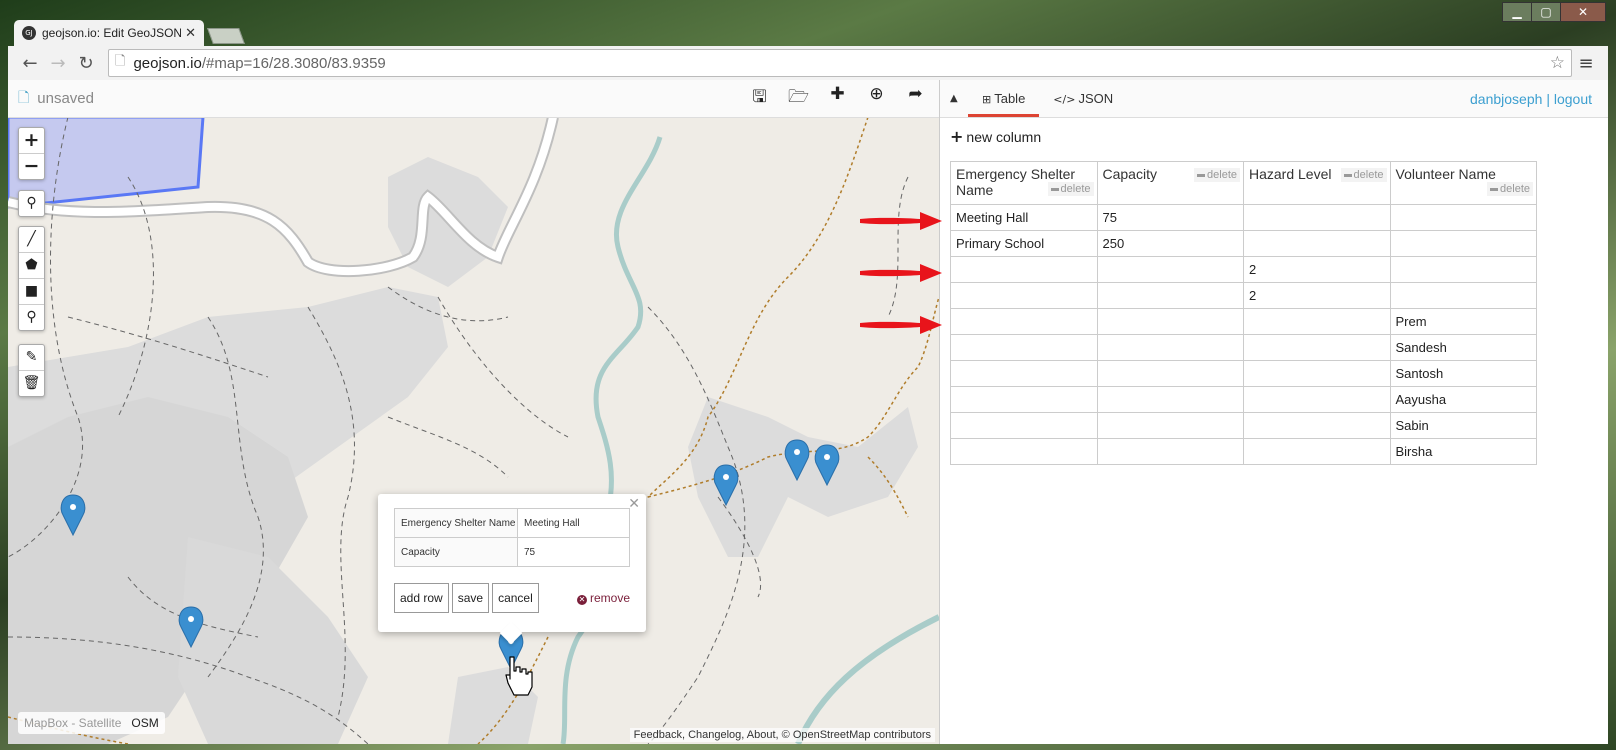 The height and width of the screenshot is (750, 1616). I want to click on property-key: Emergency Shelter Name, so click(456, 523).